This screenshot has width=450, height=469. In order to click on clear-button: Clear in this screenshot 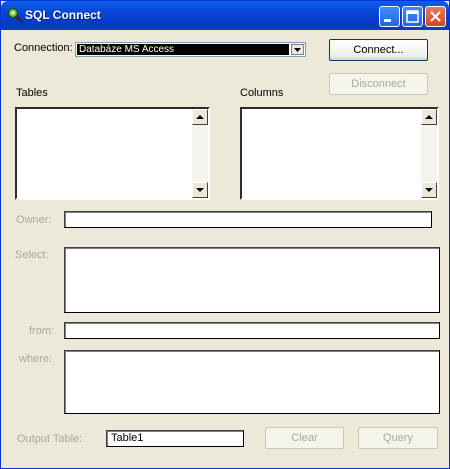, I will do `click(304, 438)`.